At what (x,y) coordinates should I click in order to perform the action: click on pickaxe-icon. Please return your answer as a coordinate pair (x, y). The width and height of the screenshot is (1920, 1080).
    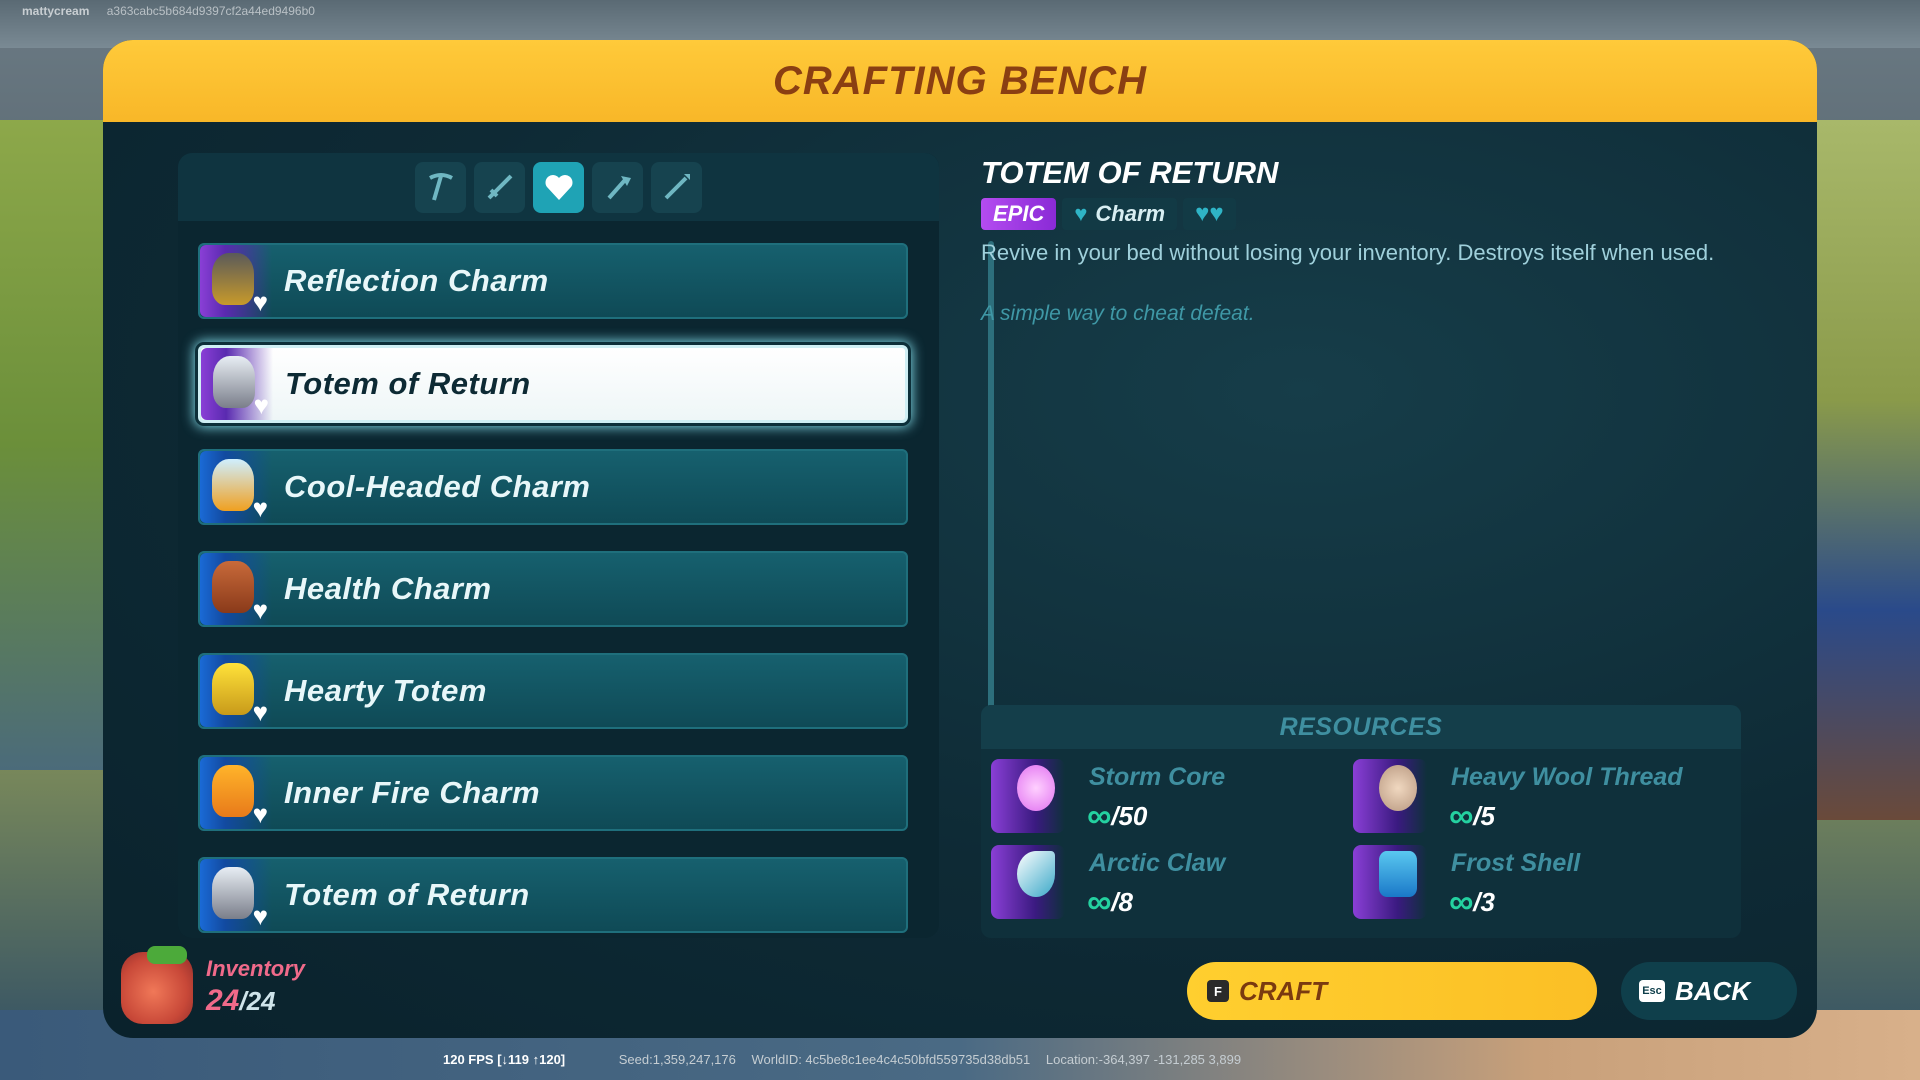
    Looking at the image, I should click on (440, 187).